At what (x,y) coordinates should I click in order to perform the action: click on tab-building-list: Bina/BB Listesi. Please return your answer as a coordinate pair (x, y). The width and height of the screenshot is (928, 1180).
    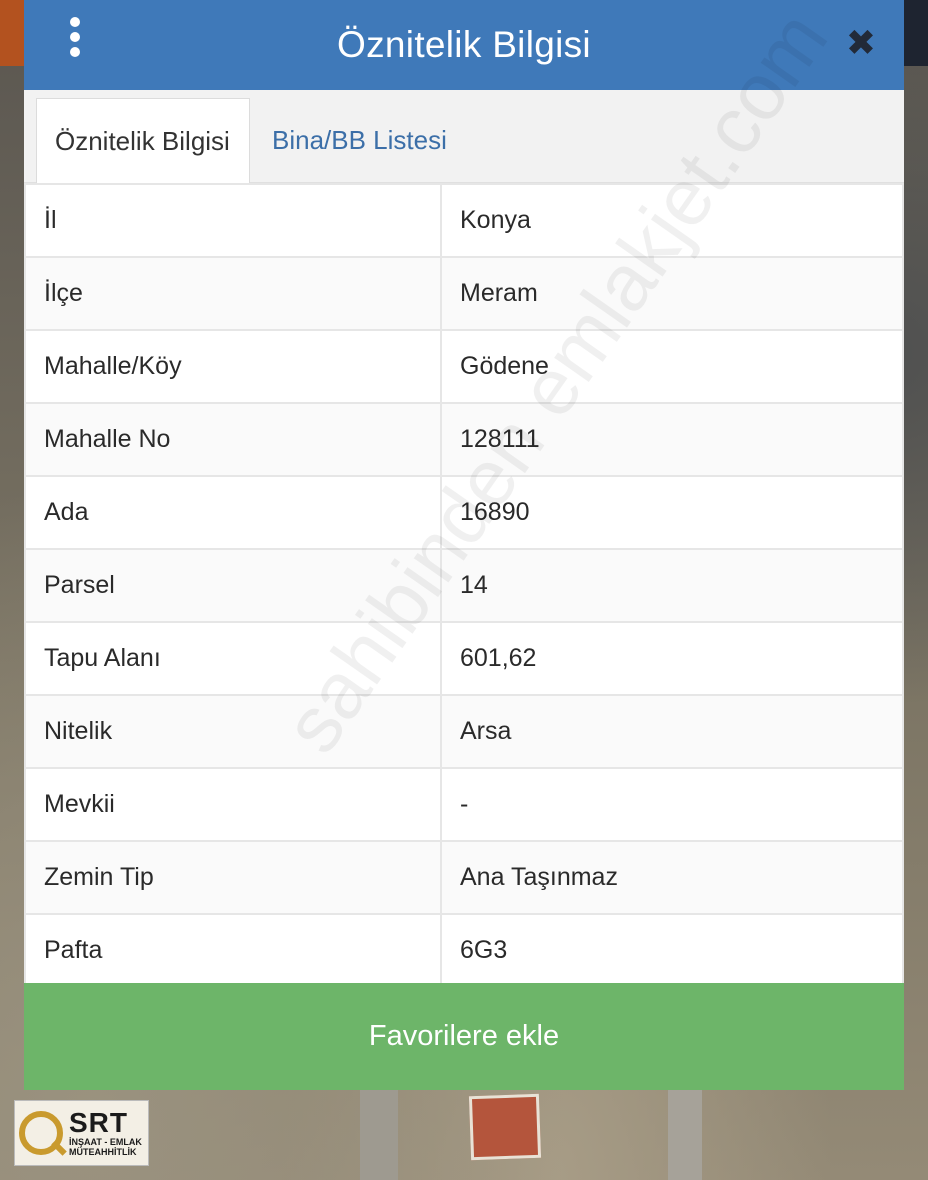
    Looking at the image, I should click on (359, 140).